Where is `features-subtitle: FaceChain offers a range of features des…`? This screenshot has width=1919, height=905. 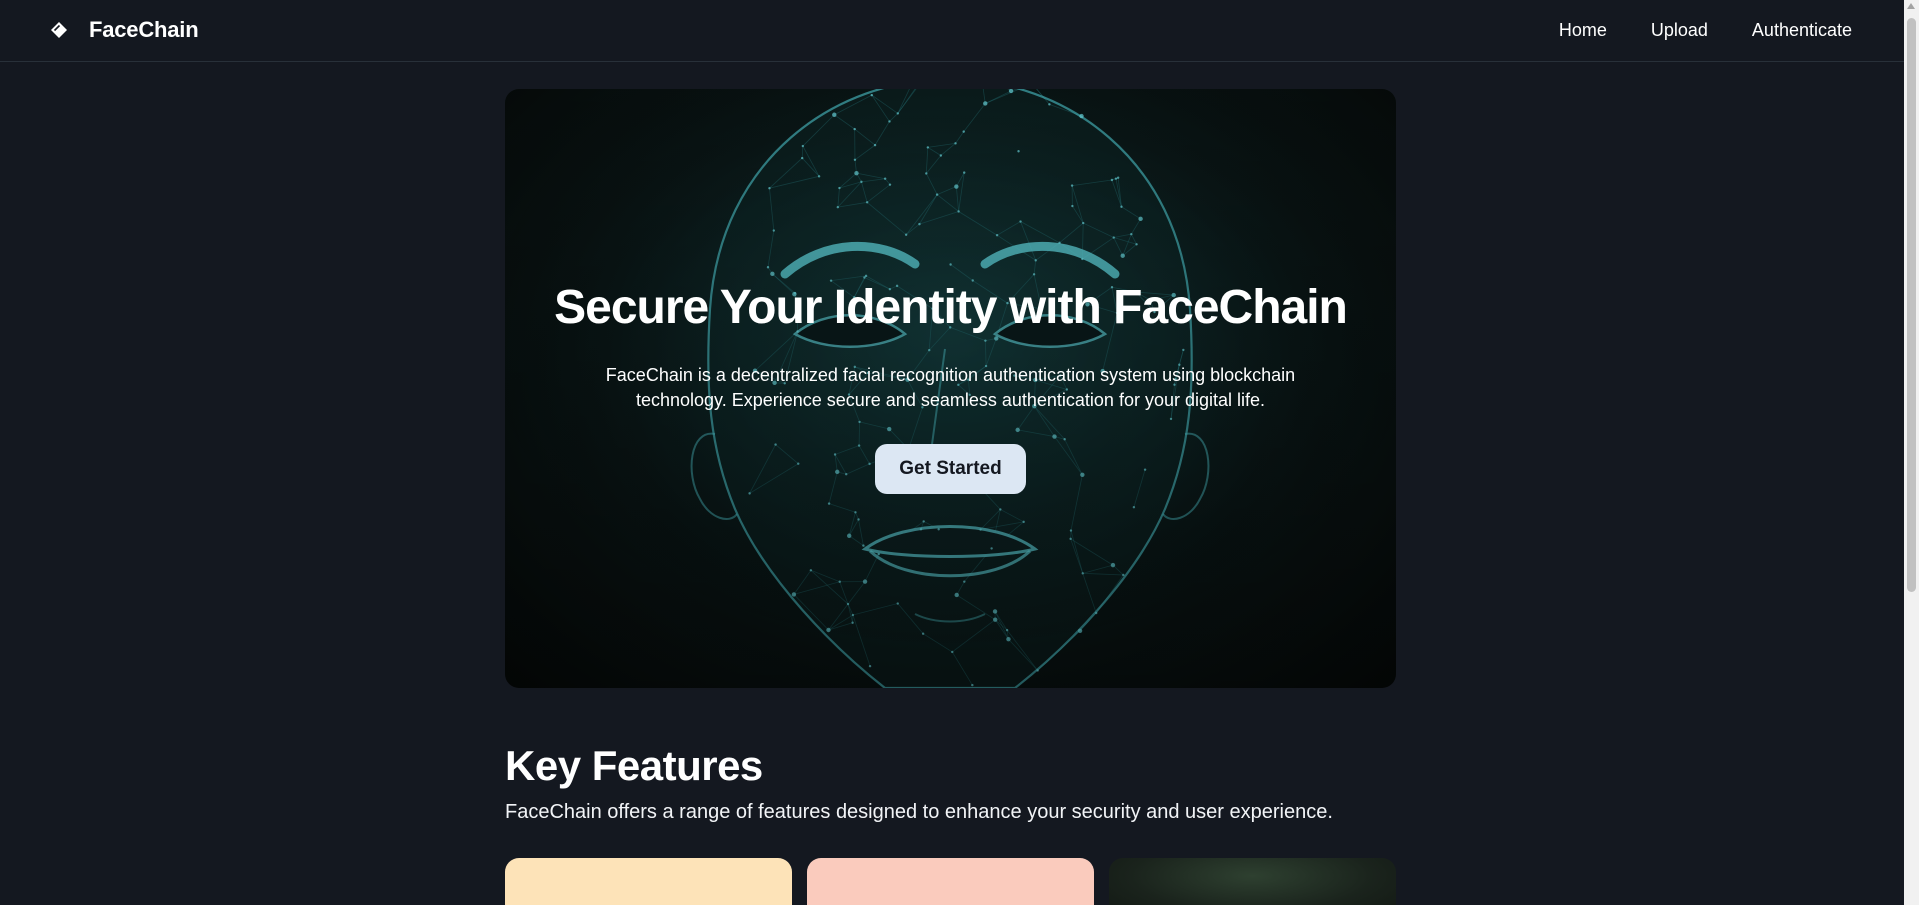
features-subtitle: FaceChain offers a range of features des… is located at coordinates (919, 812).